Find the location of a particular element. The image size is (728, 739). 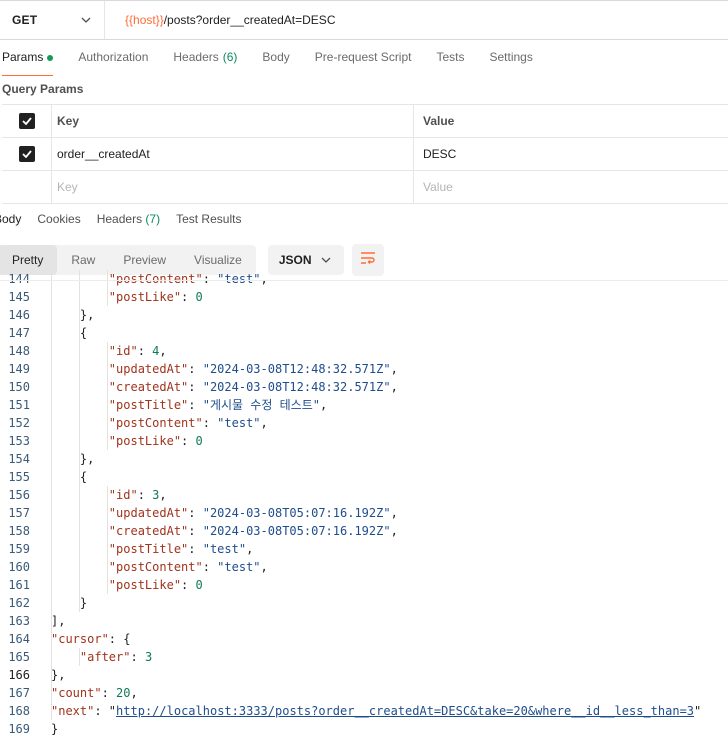

tab-pre-request-script: Pre-request Script is located at coordinates (363, 63).